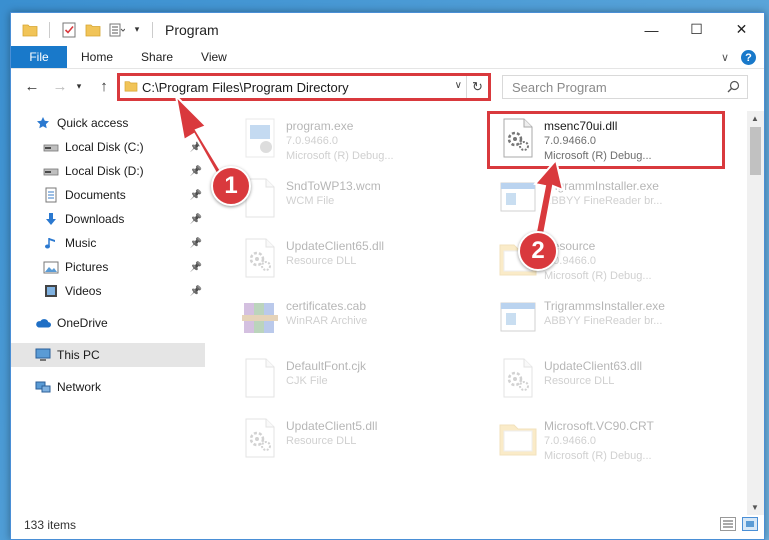 The image size is (769, 540). I want to click on sidebar-item-label: Local Disk (D:), so click(104, 171).